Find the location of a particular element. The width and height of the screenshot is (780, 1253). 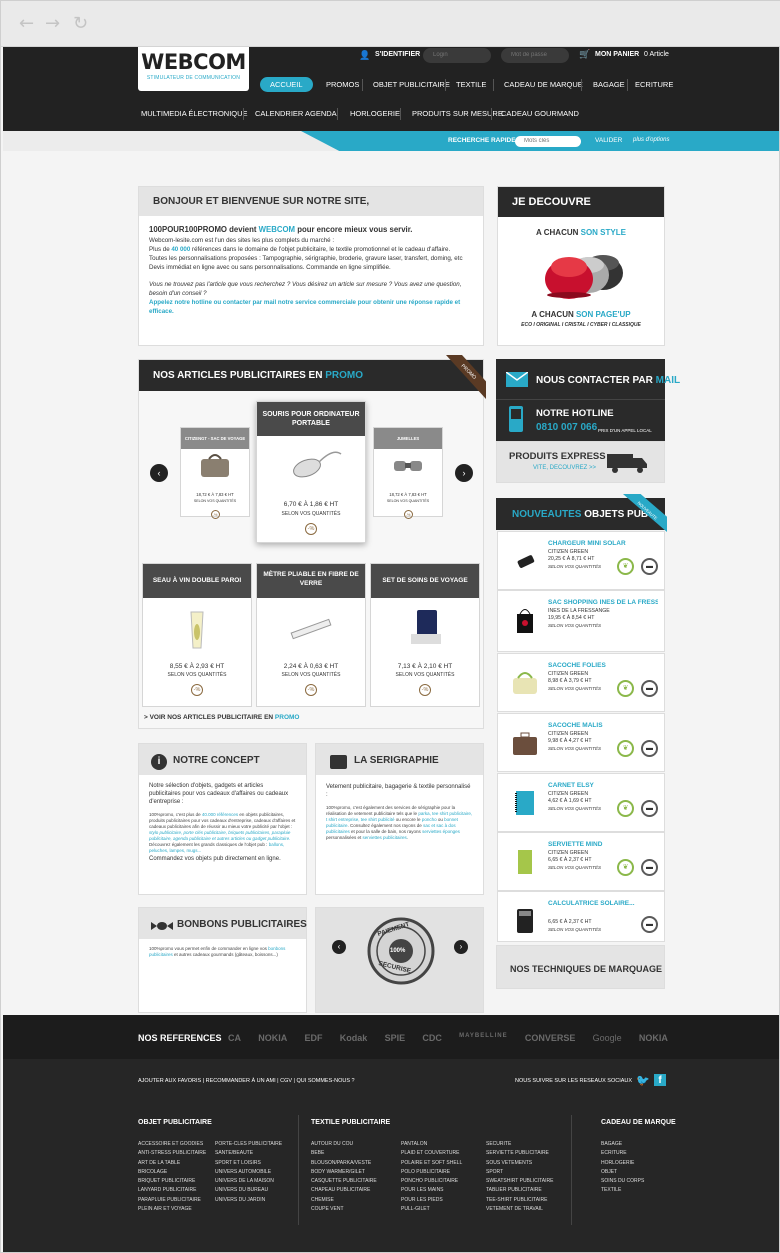

nav-multimedia: MULTIMEDIA ÉLECTRONIQUE is located at coordinates (194, 113).